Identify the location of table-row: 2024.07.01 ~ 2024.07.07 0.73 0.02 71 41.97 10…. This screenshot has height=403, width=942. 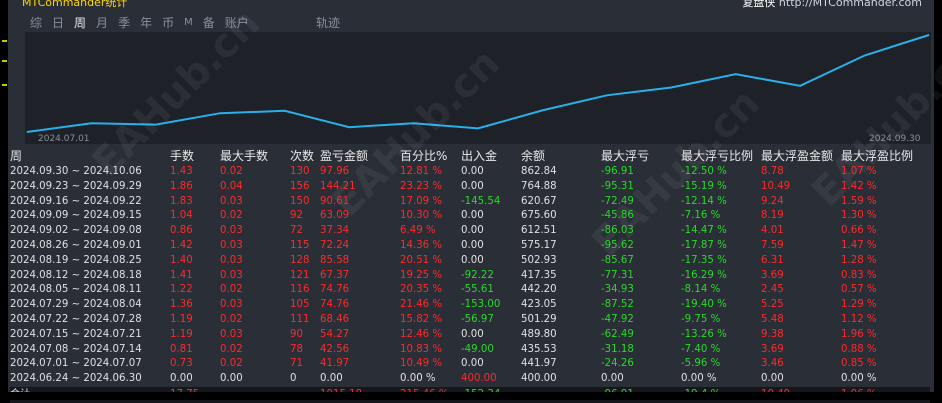
(470, 364).